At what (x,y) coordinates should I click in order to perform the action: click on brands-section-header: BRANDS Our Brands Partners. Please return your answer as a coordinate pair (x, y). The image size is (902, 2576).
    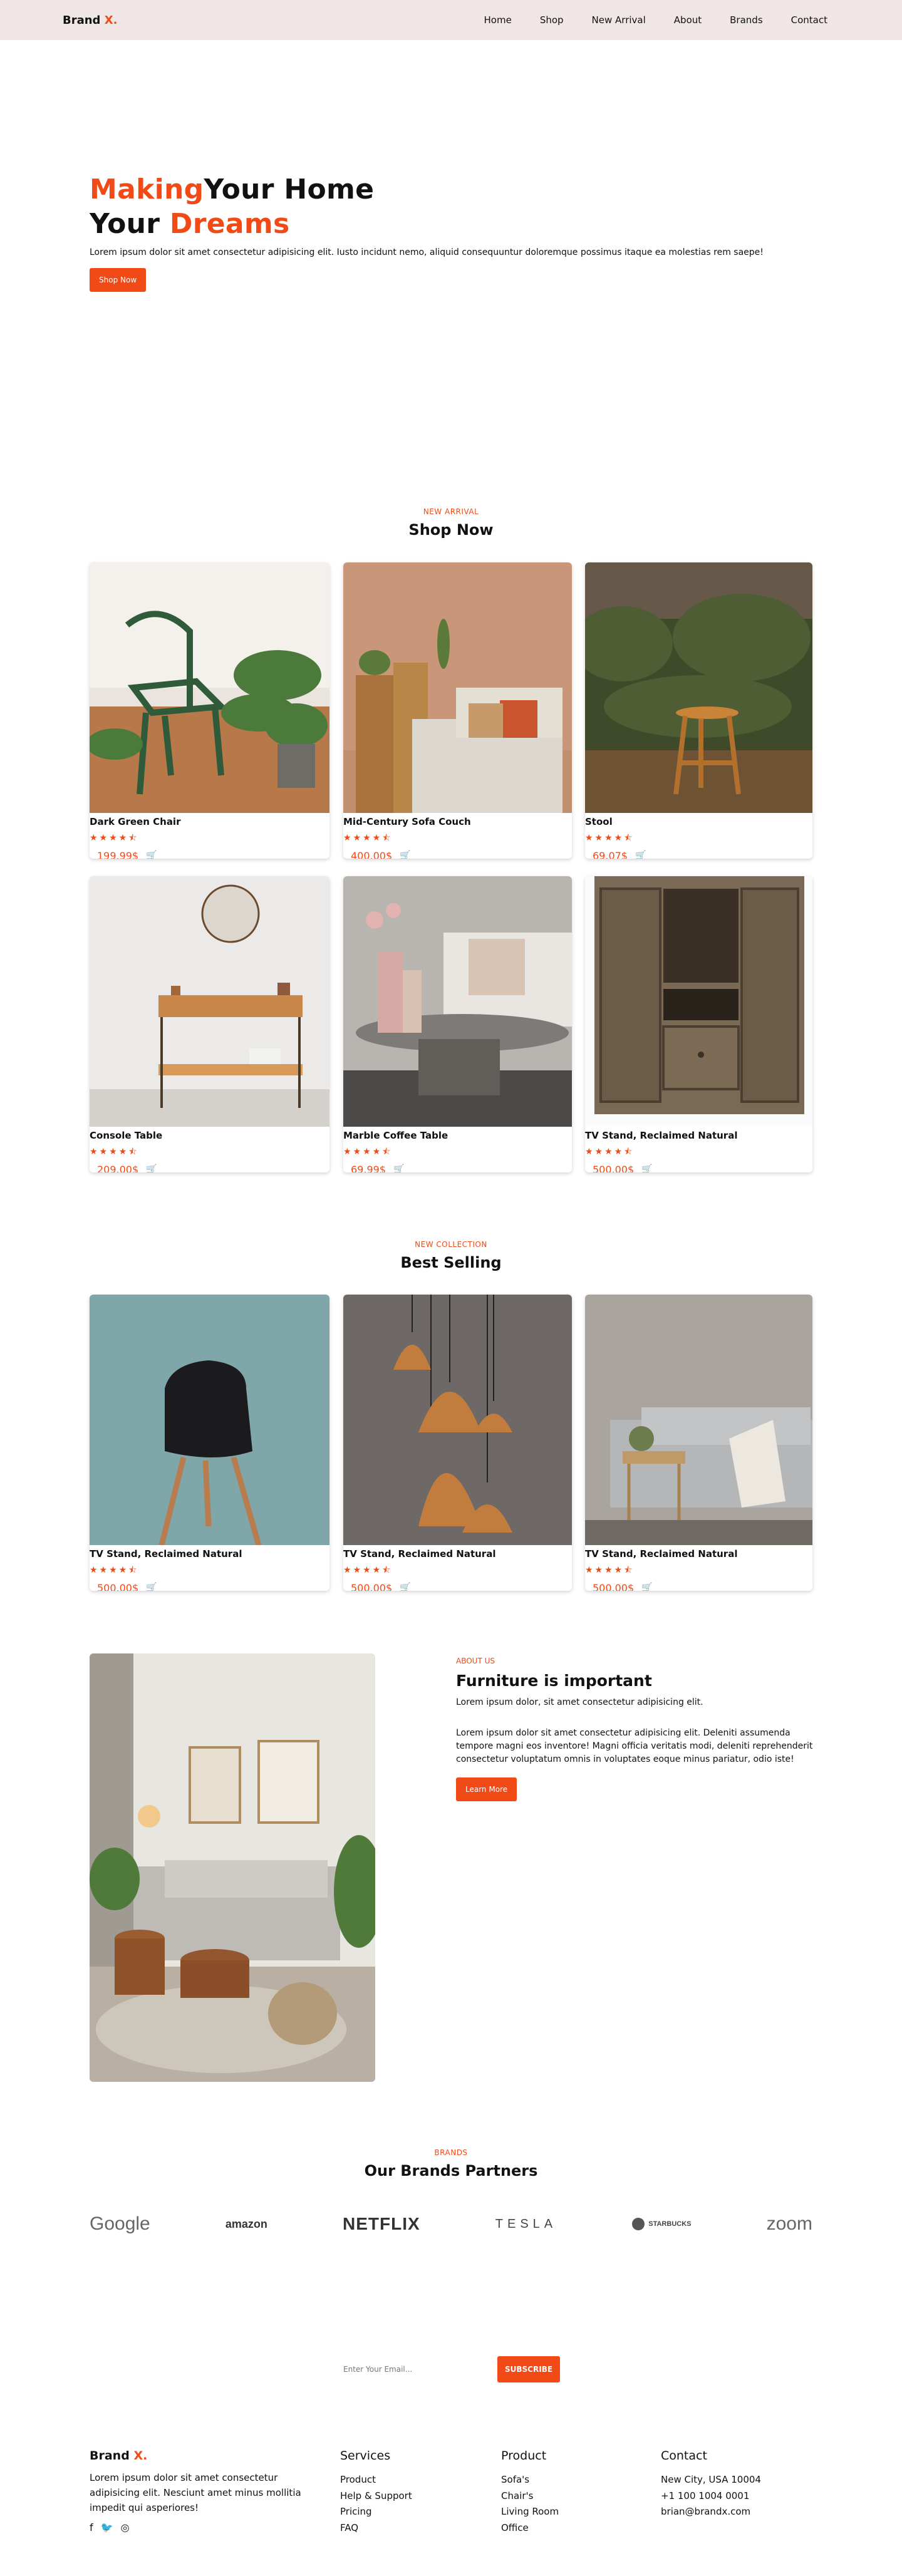
    Looking at the image, I should click on (451, 2164).